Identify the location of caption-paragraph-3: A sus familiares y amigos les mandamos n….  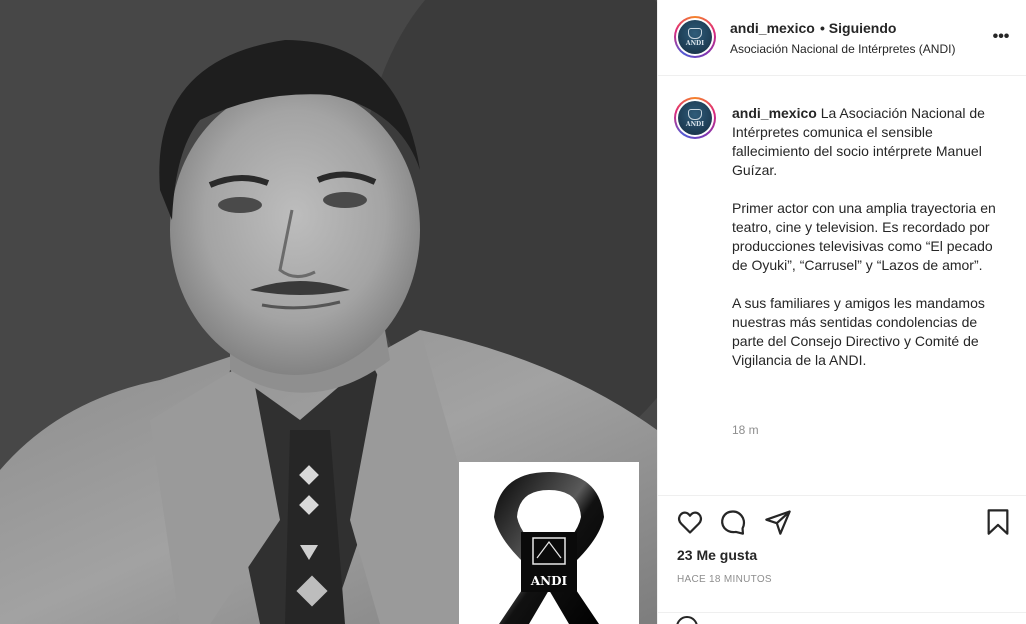
(858, 331).